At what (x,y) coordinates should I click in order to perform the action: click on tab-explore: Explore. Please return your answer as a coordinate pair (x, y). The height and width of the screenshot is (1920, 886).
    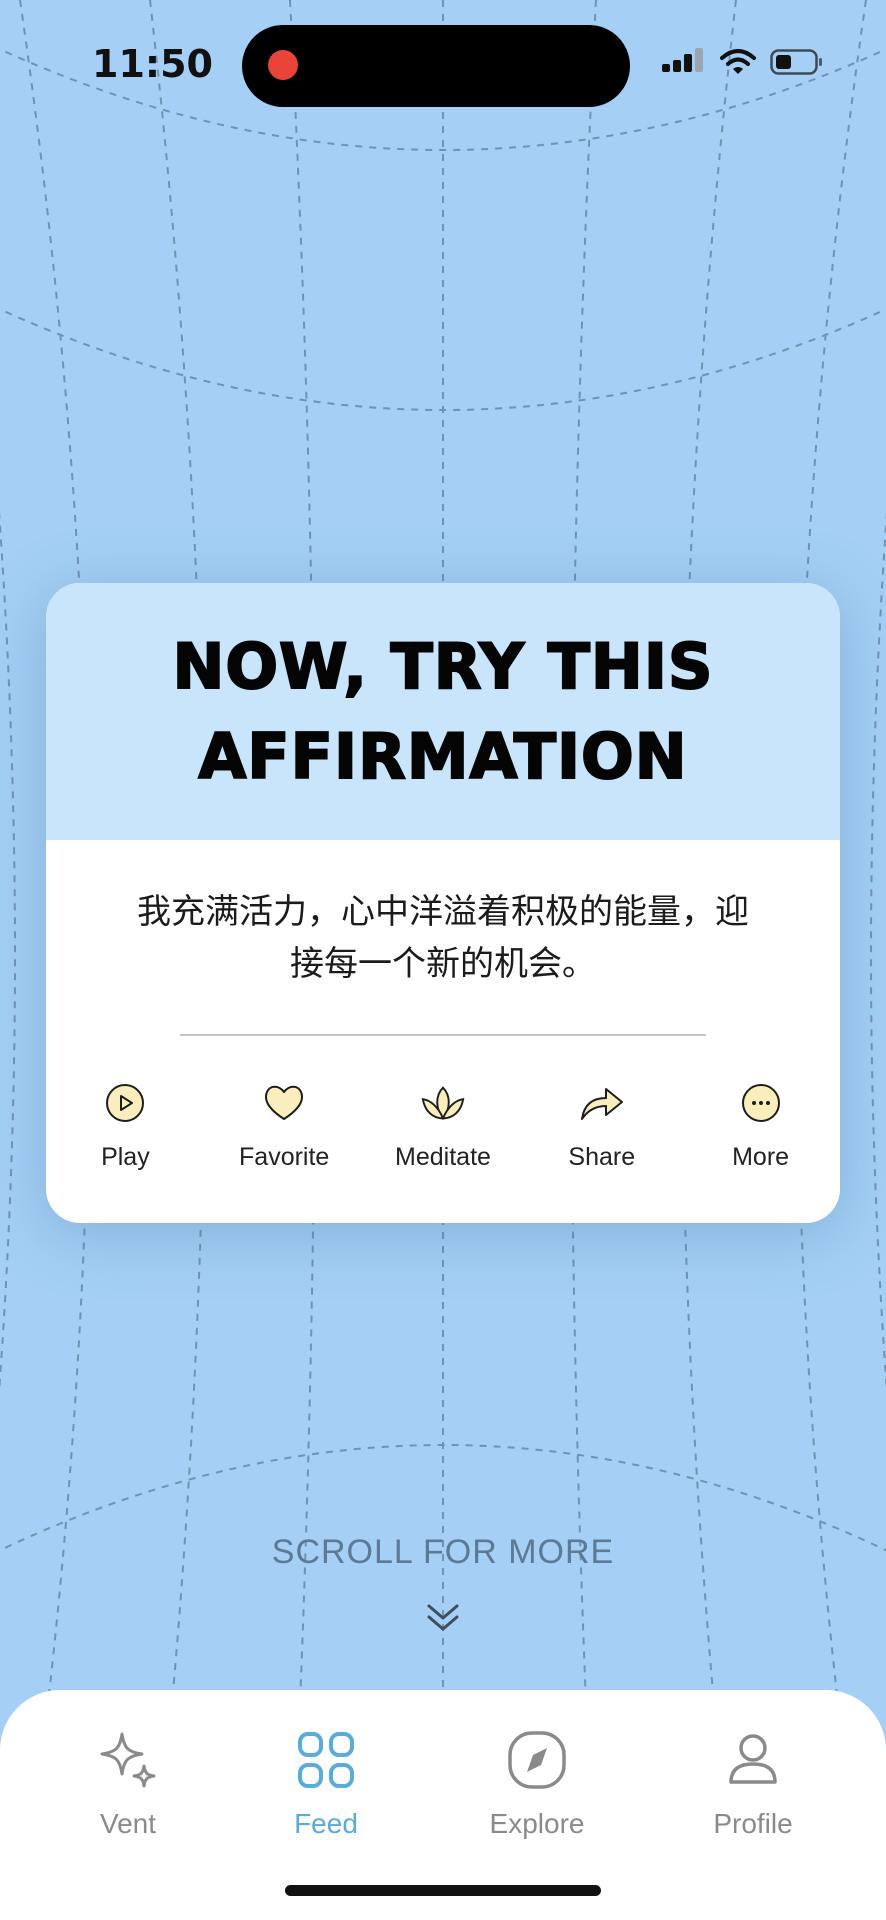
    Looking at the image, I should click on (537, 1784).